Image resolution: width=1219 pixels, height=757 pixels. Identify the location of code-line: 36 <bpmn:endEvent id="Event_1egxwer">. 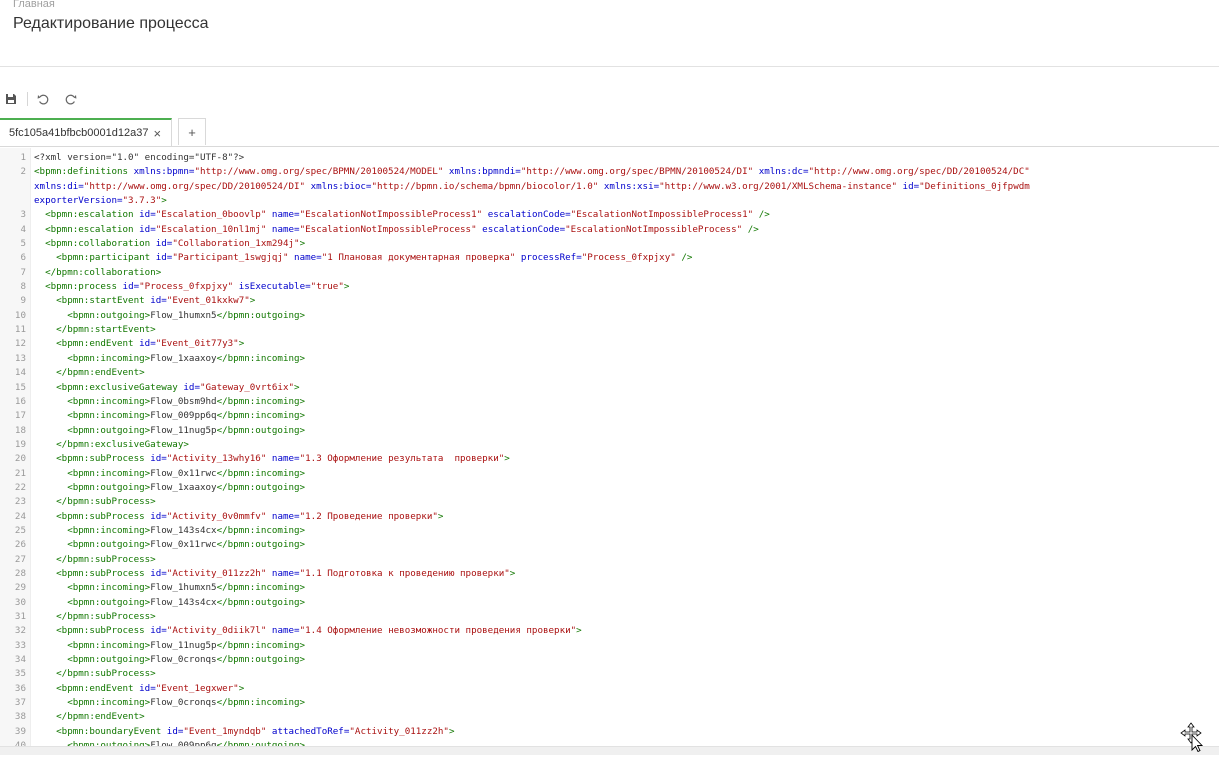
(609, 689).